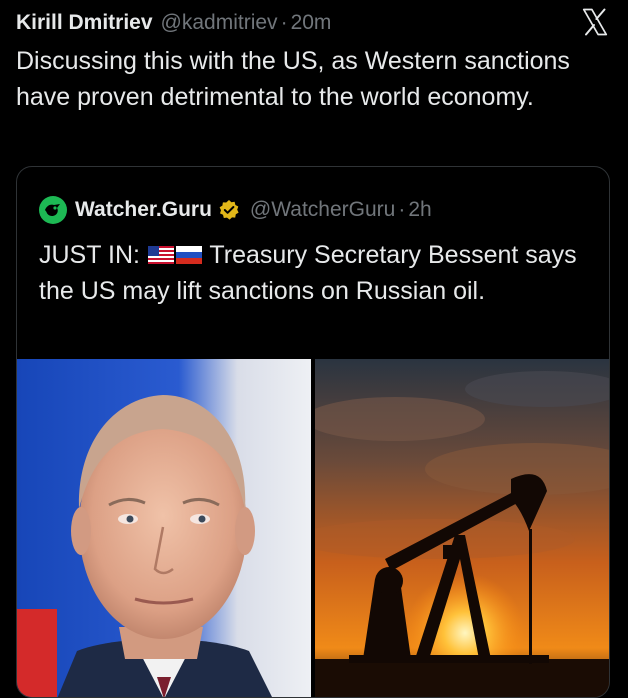 The width and height of the screenshot is (628, 698). What do you see at coordinates (229, 210) in the screenshot?
I see `verified-badge-icon` at bounding box center [229, 210].